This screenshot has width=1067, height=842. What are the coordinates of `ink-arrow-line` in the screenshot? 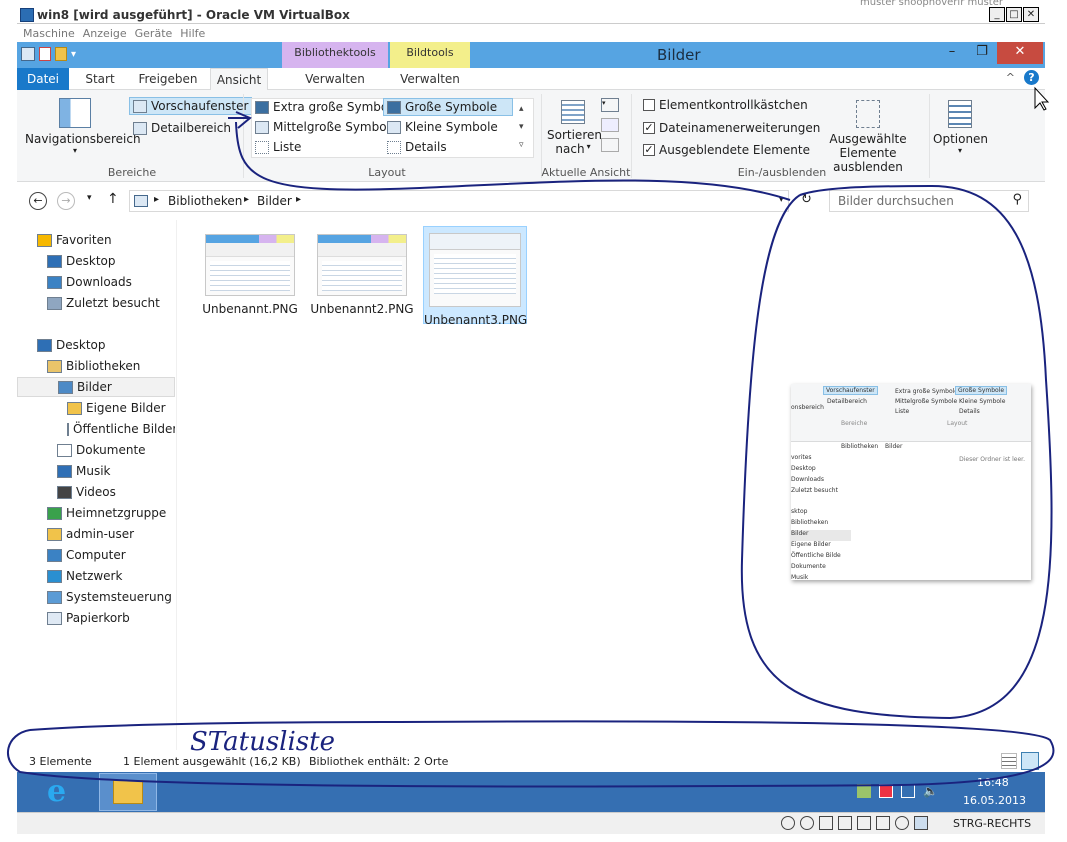 It's located at (513, 161).